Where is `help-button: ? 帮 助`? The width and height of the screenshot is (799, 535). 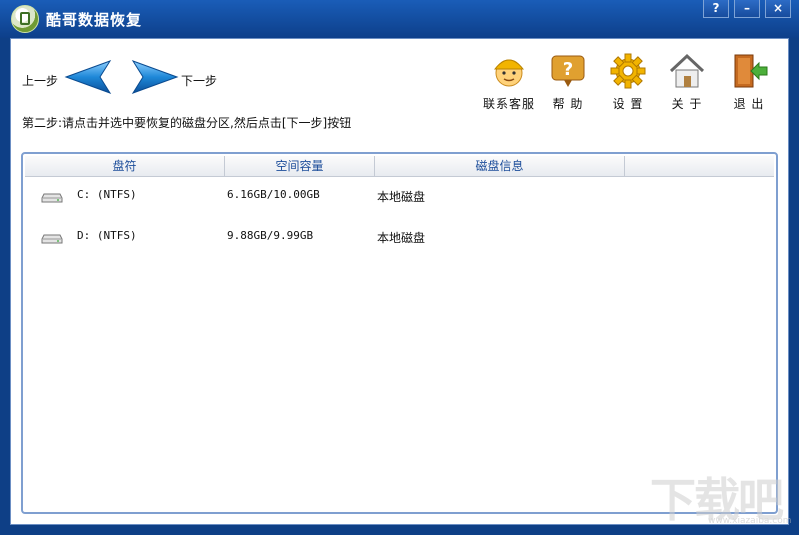
help-button: ? 帮 助 is located at coordinates (568, 81).